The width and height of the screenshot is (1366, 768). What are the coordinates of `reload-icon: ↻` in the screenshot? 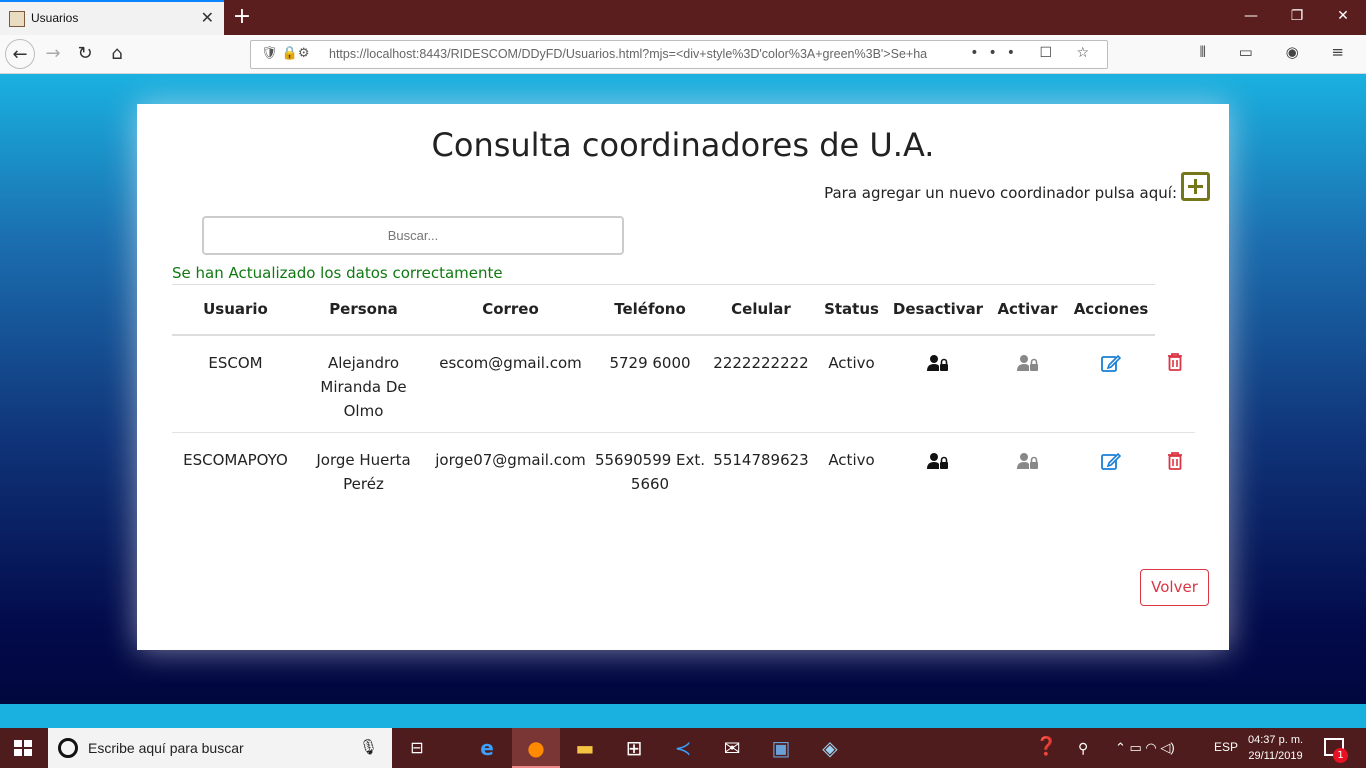 It's located at (85, 54).